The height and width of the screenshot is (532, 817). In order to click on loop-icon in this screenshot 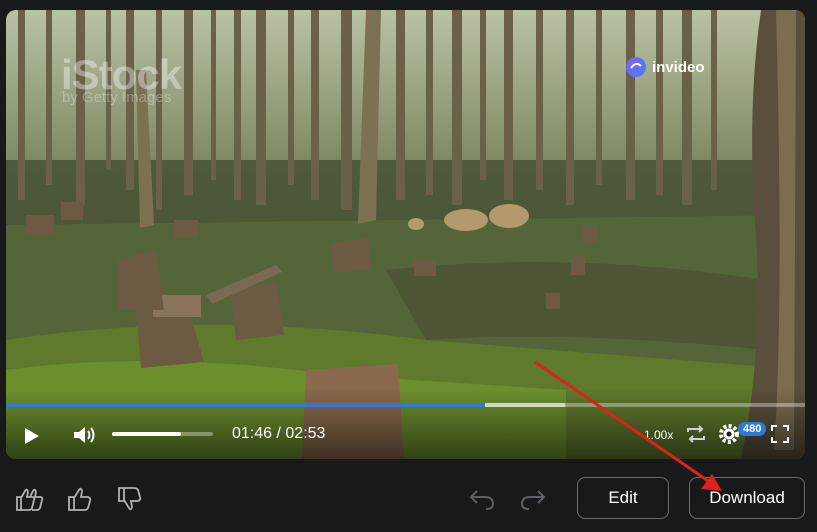, I will do `click(696, 434)`.